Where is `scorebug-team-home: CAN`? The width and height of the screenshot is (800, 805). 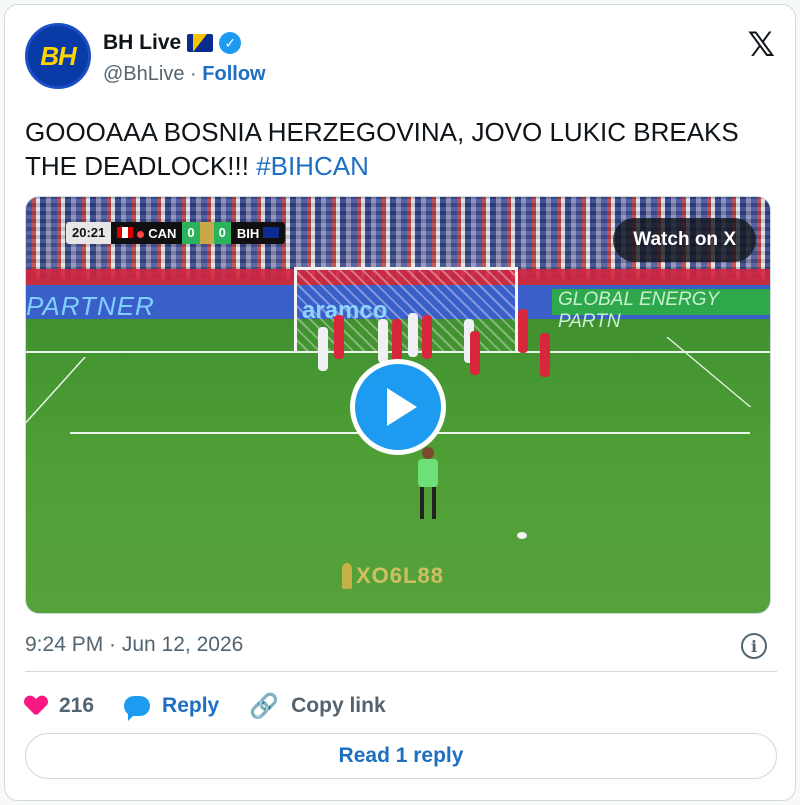 scorebug-team-home: CAN is located at coordinates (146, 233).